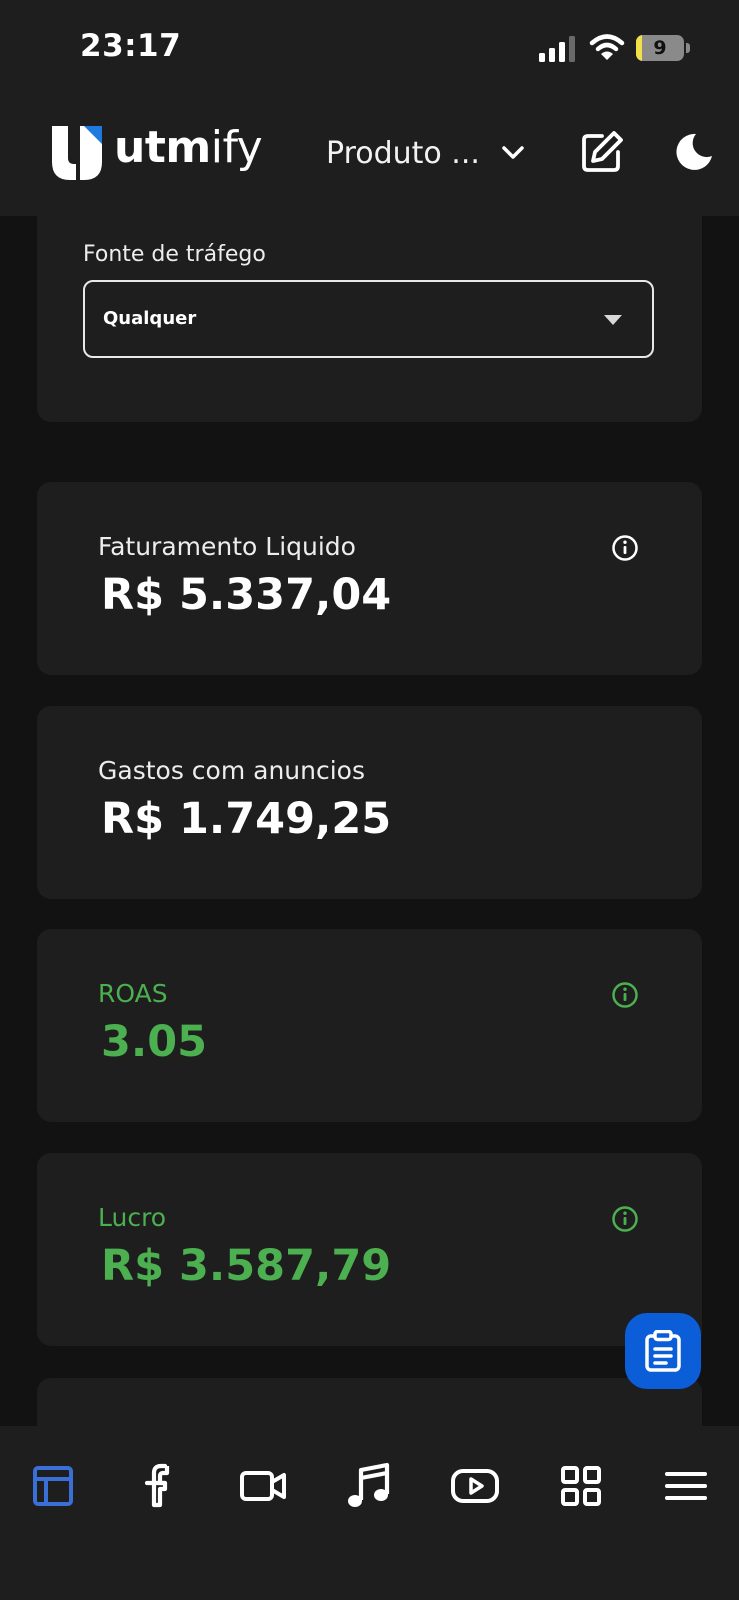  Describe the element at coordinates (246, 819) in the screenshot. I see `metric-value: R$ 1.749,25` at that location.